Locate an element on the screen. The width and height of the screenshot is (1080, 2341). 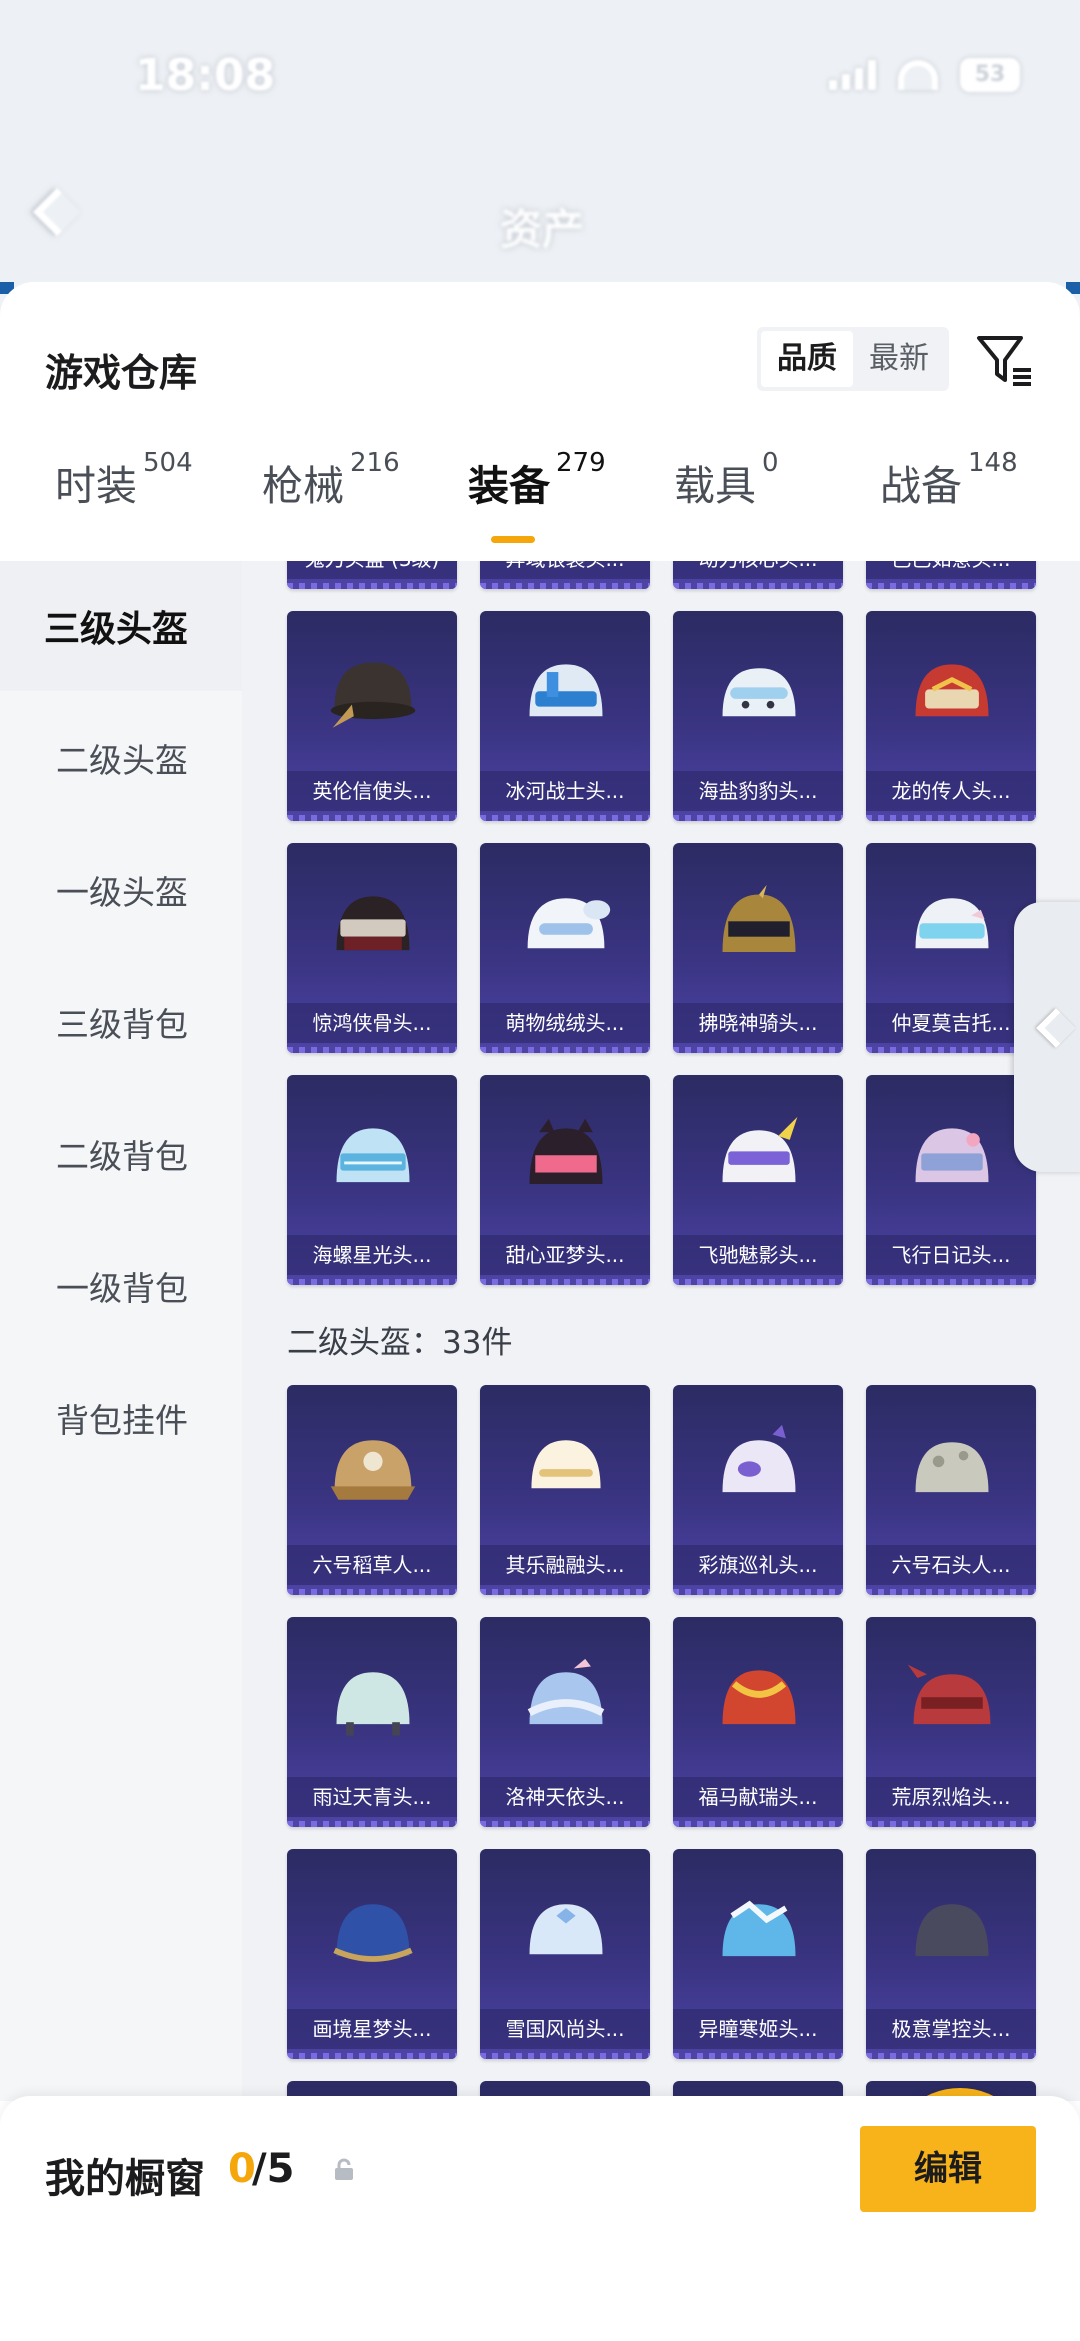
category-tabs: 时装 504 枪械 216 装备 279 载具 0 战备 148 is located at coordinates (540, 481).